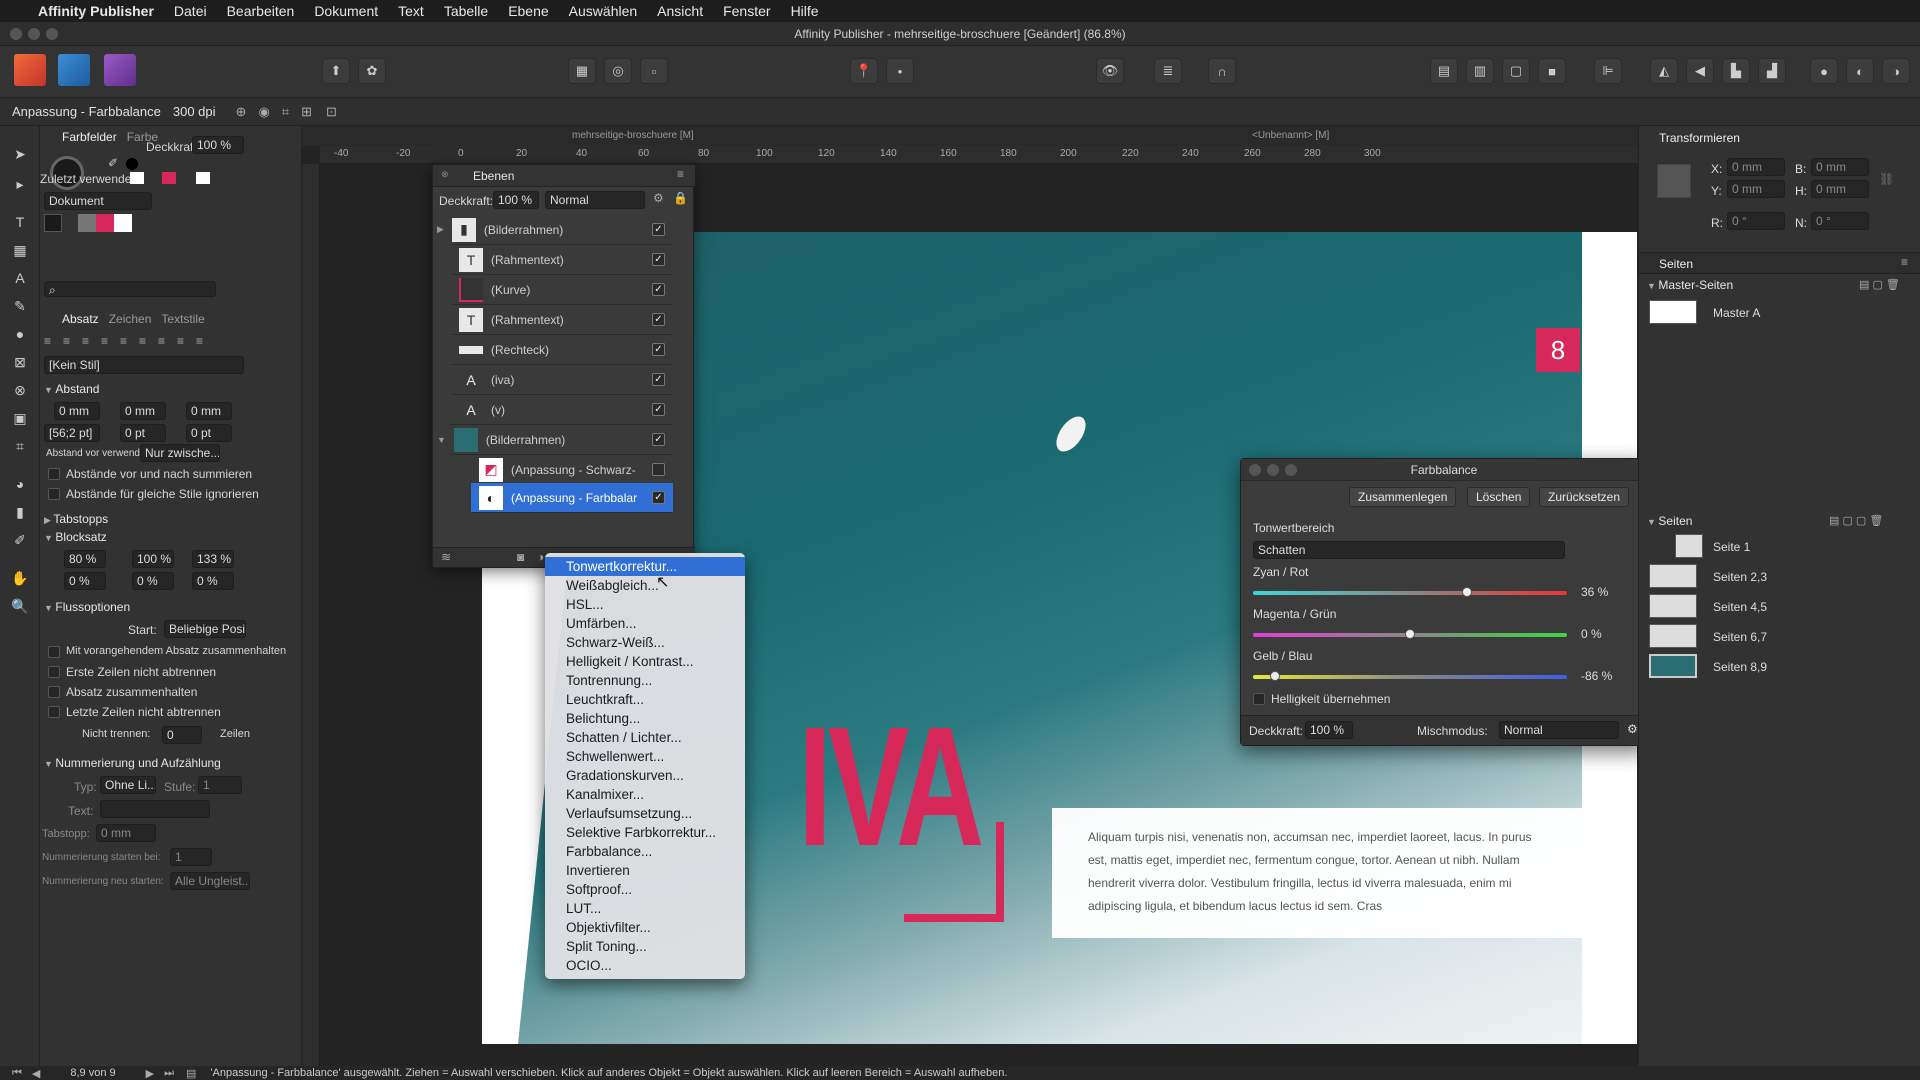  What do you see at coordinates (20, 446) in the screenshot?
I see `crop-tool-icon: ⌗` at bounding box center [20, 446].